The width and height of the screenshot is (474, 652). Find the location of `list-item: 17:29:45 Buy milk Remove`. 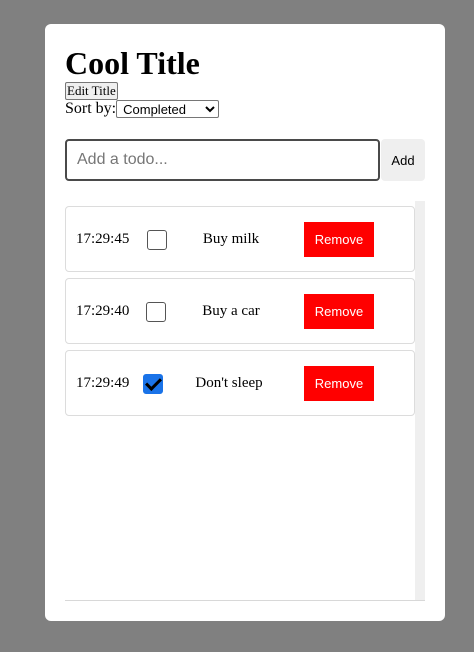

list-item: 17:29:45 Buy milk Remove is located at coordinates (240, 239).